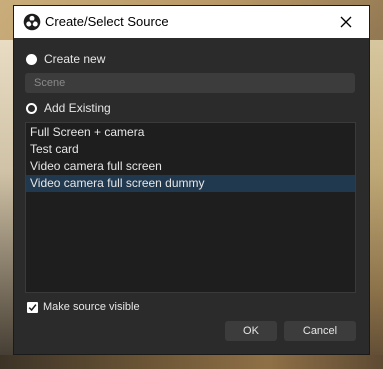 The image size is (383, 369). Describe the element at coordinates (91, 307) in the screenshot. I see `make-source-visible-label: Make source visible` at that location.